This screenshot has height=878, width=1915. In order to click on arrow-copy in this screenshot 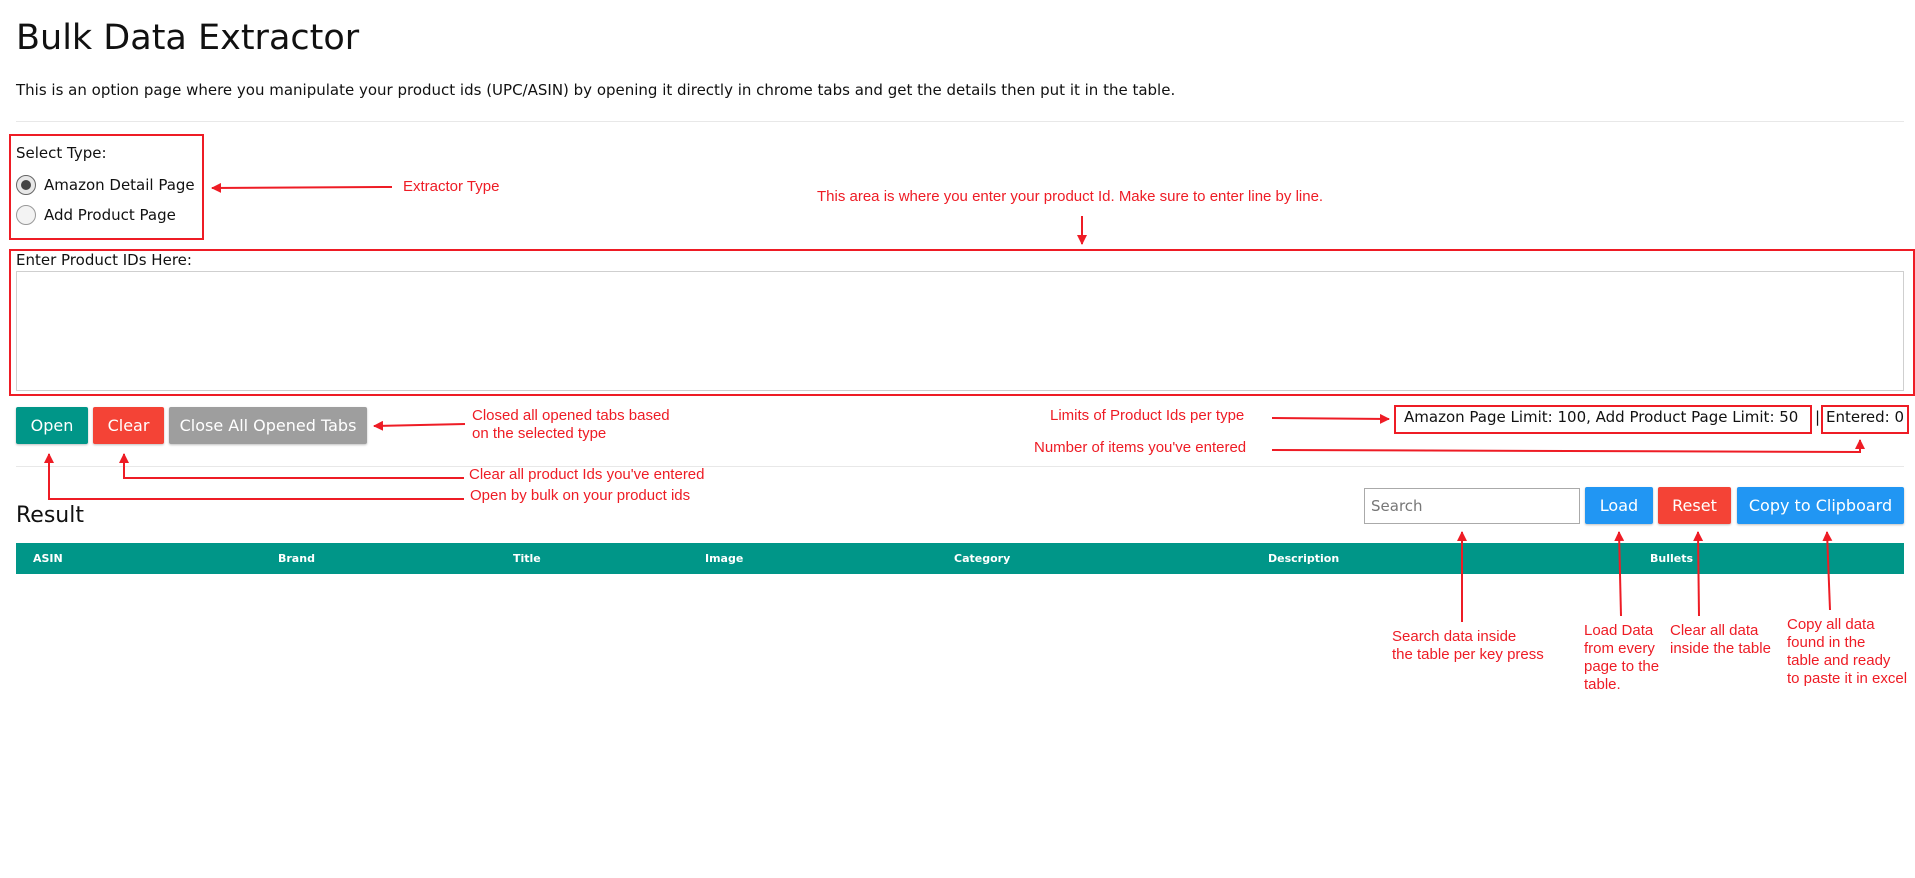, I will do `click(1827, 571)`.